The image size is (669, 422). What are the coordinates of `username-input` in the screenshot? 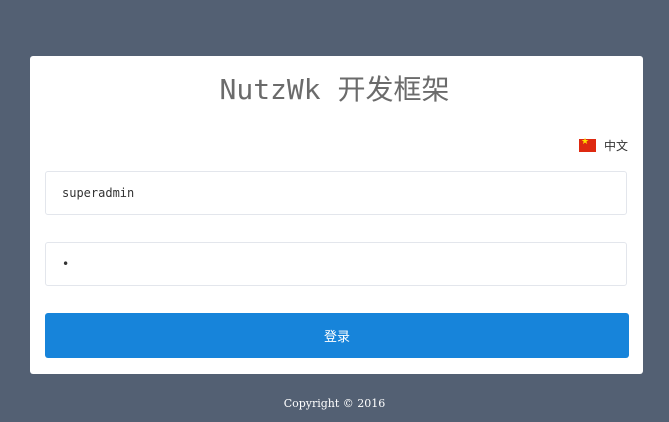 It's located at (336, 193).